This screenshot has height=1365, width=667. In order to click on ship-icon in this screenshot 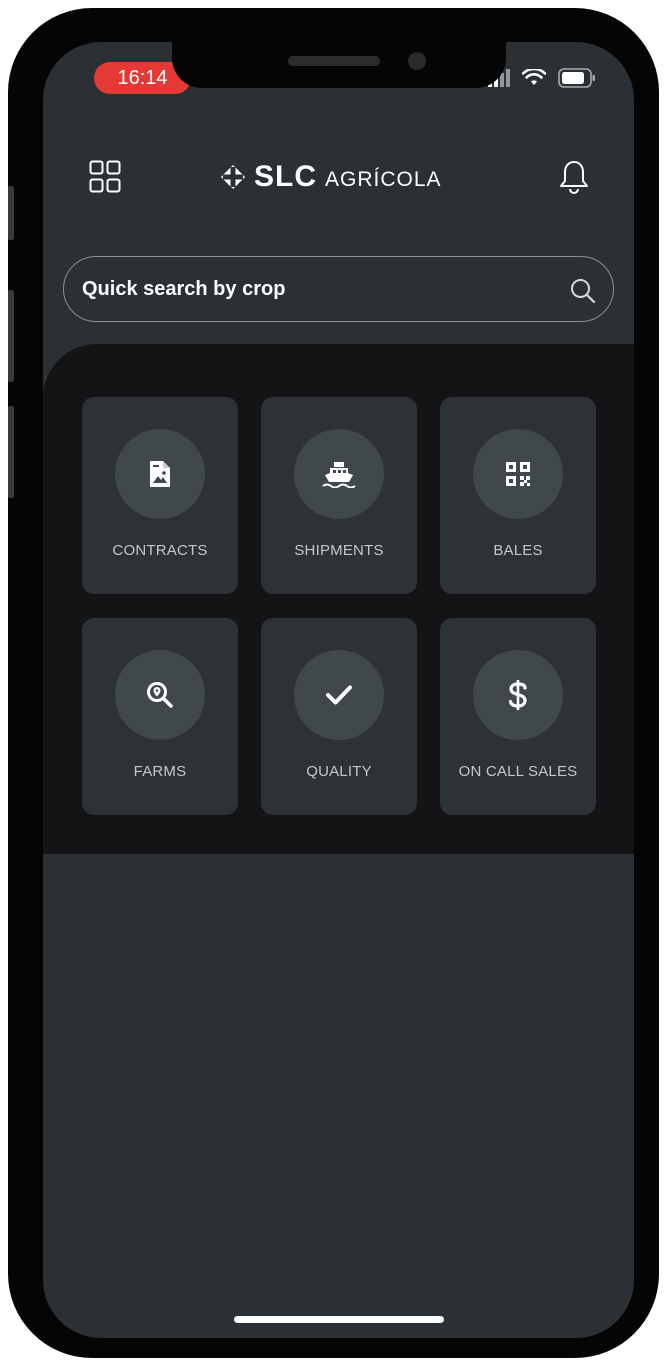, I will do `click(339, 475)`.